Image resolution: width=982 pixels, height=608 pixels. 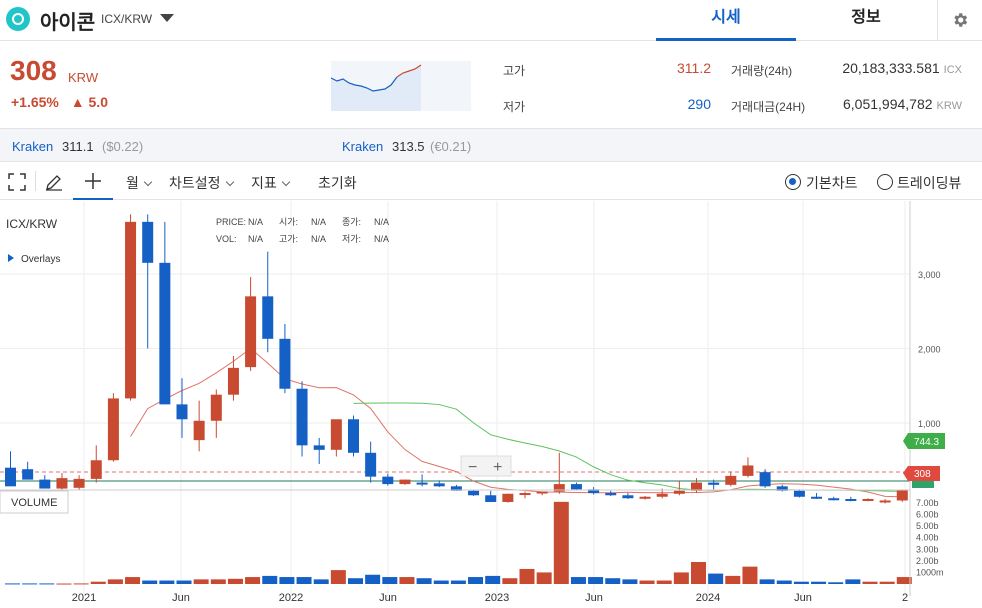 What do you see at coordinates (708, 597) in the screenshot?
I see `time-tick-label: 2024` at bounding box center [708, 597].